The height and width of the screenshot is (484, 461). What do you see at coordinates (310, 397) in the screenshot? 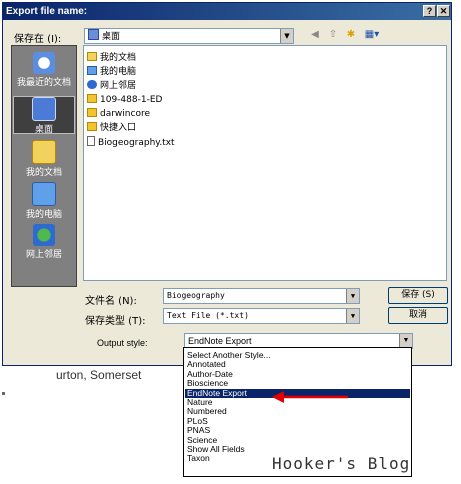
I see `red-arrow-annotation` at bounding box center [310, 397].